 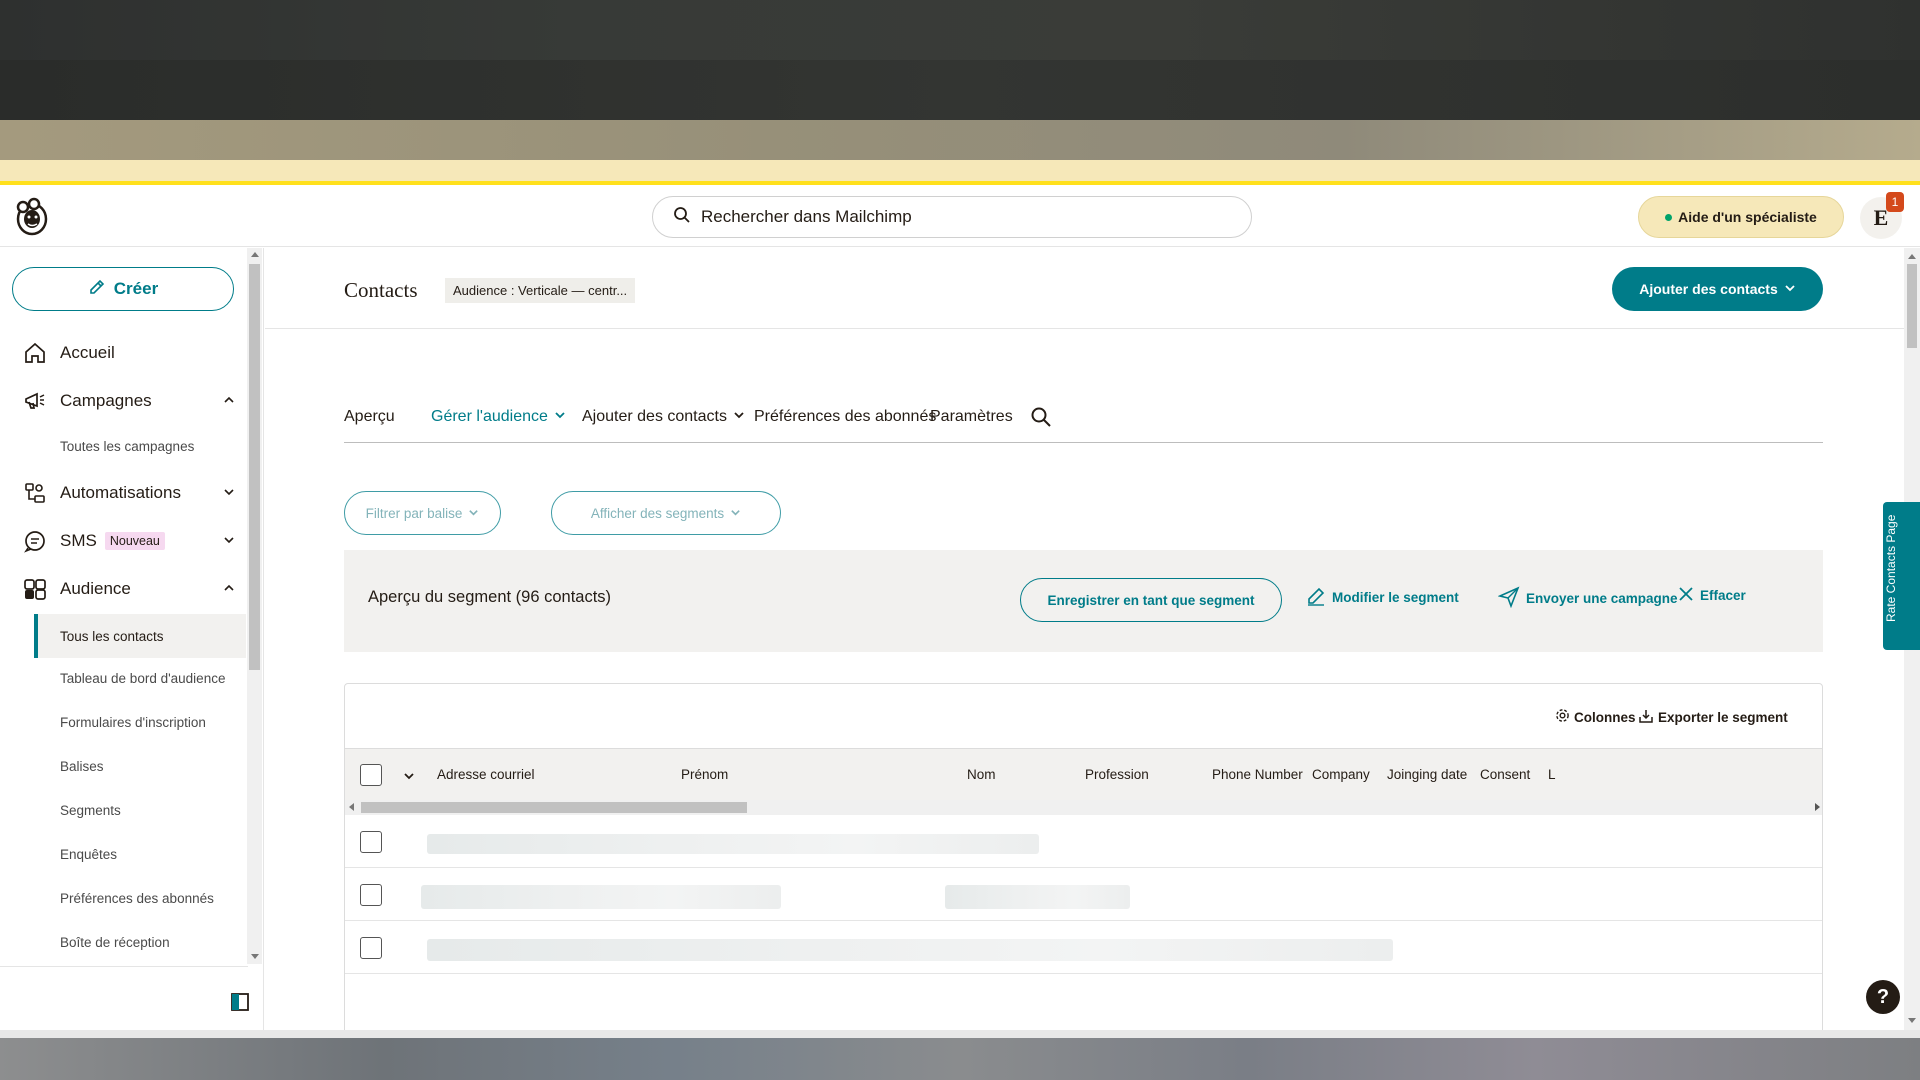 What do you see at coordinates (142, 678) in the screenshot?
I see `sidebar-subitem-audience-dashboard: Tableau de bord d'audience` at bounding box center [142, 678].